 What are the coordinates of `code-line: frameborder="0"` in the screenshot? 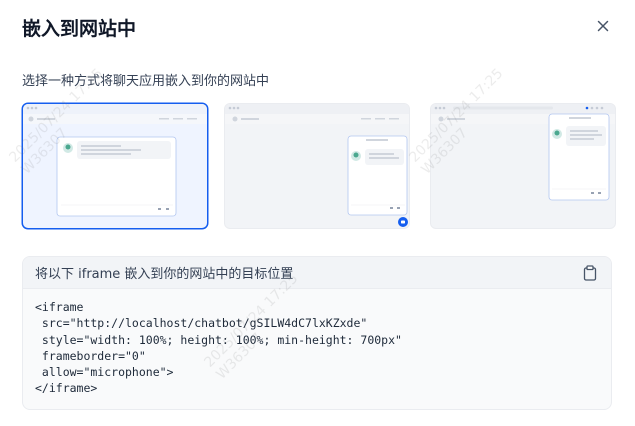 It's located at (90, 355).